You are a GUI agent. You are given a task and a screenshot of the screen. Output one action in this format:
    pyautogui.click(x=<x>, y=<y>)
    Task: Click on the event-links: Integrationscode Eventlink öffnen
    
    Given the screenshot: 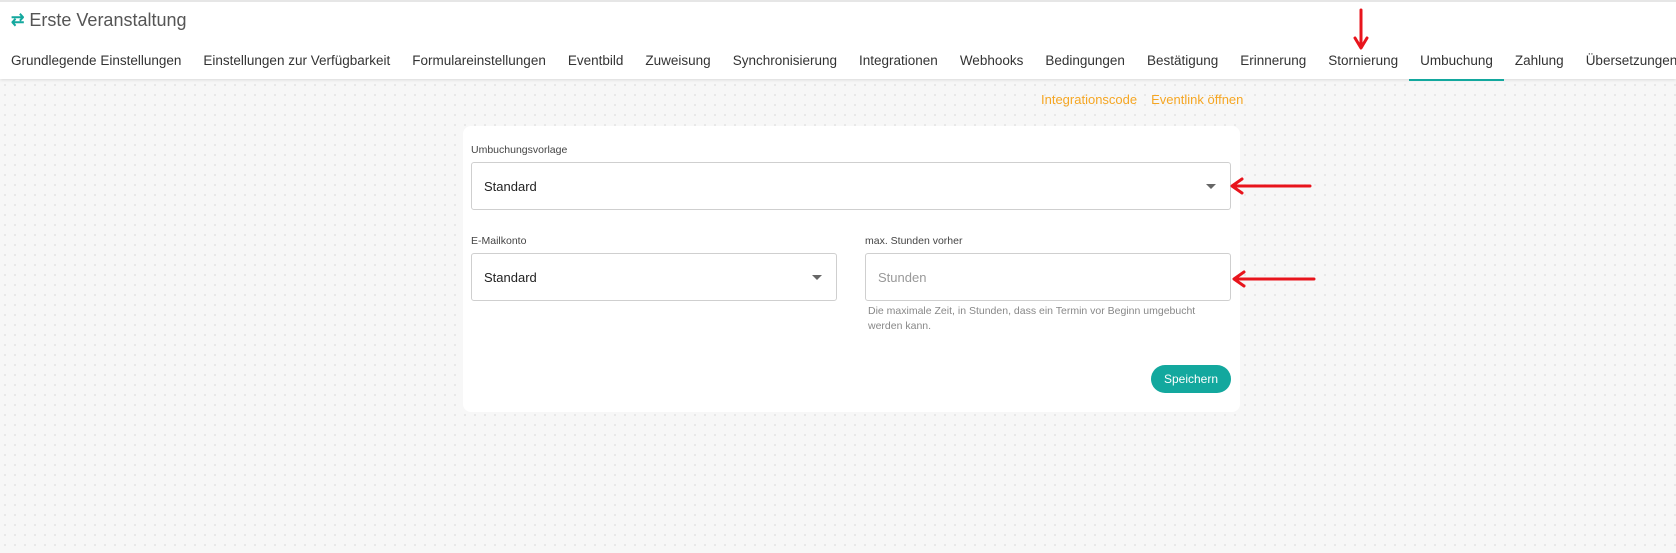 What is the action you would take?
    pyautogui.click(x=1142, y=99)
    